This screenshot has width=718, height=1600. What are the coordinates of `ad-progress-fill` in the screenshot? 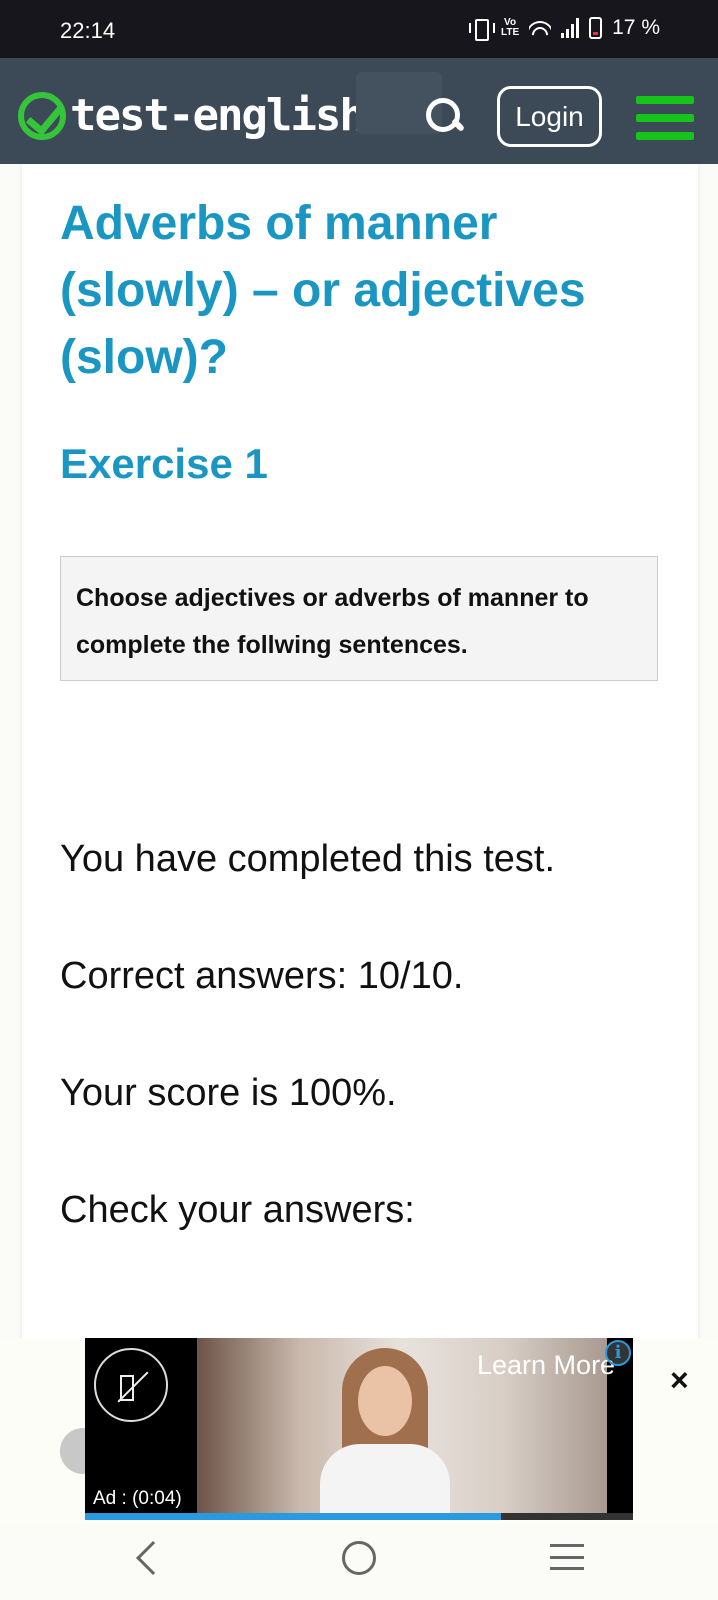 It's located at (293, 1516).